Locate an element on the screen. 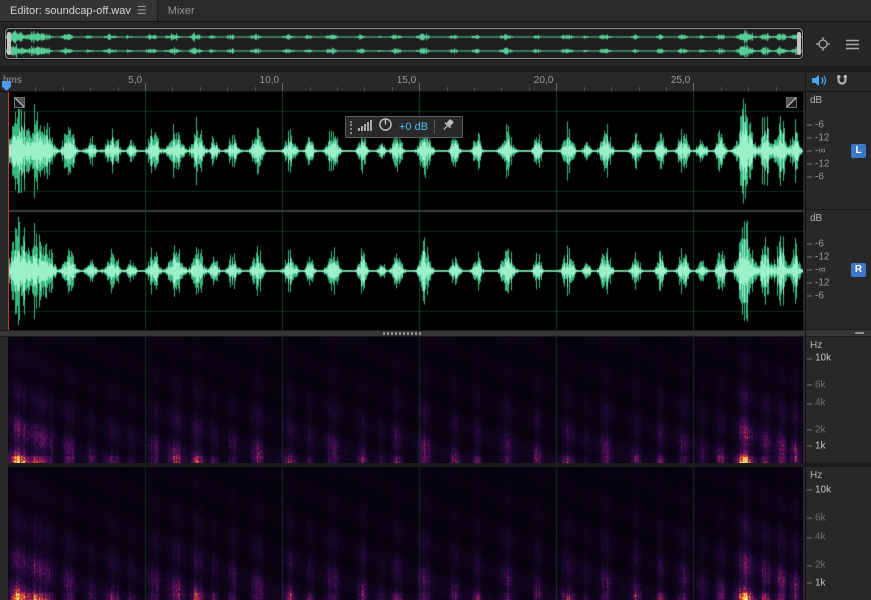 This screenshot has width=871, height=600. tab-editor: Editor: soundcap-off.wav ☰ is located at coordinates (79, 10).